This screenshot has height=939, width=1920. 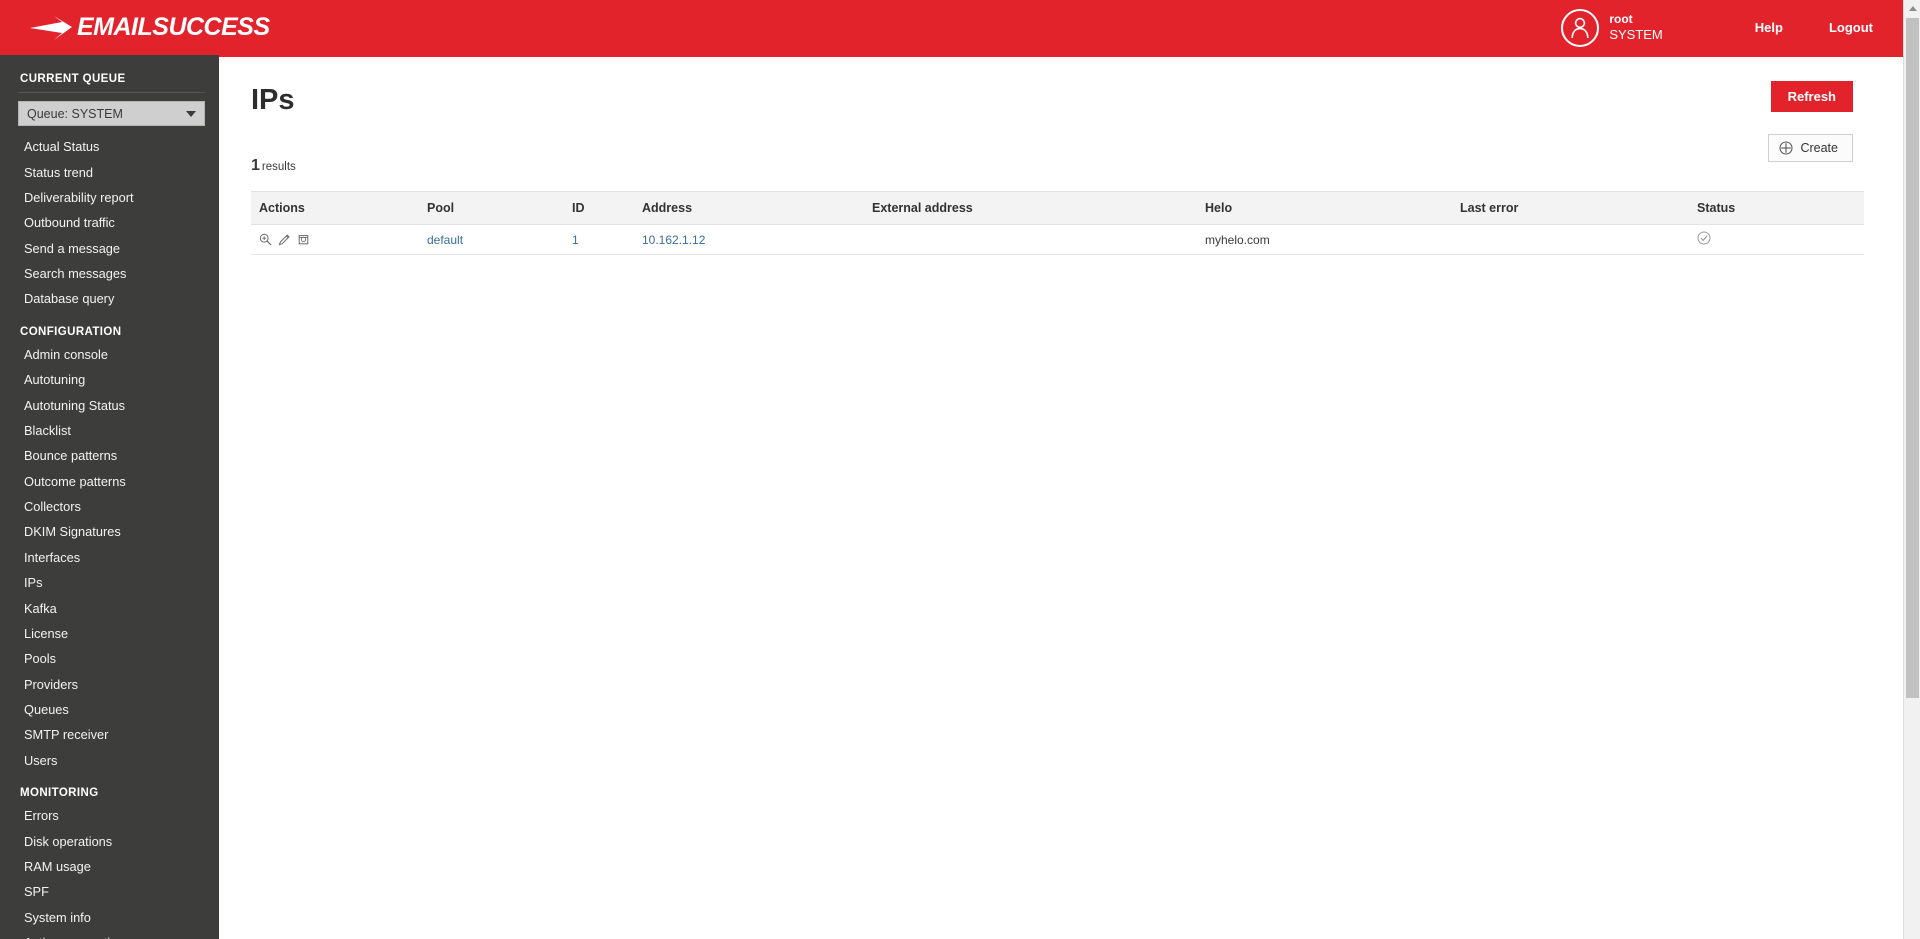 What do you see at coordinates (109, 430) in the screenshot?
I see `sidebar-item-blacklist-config: Blacklist` at bounding box center [109, 430].